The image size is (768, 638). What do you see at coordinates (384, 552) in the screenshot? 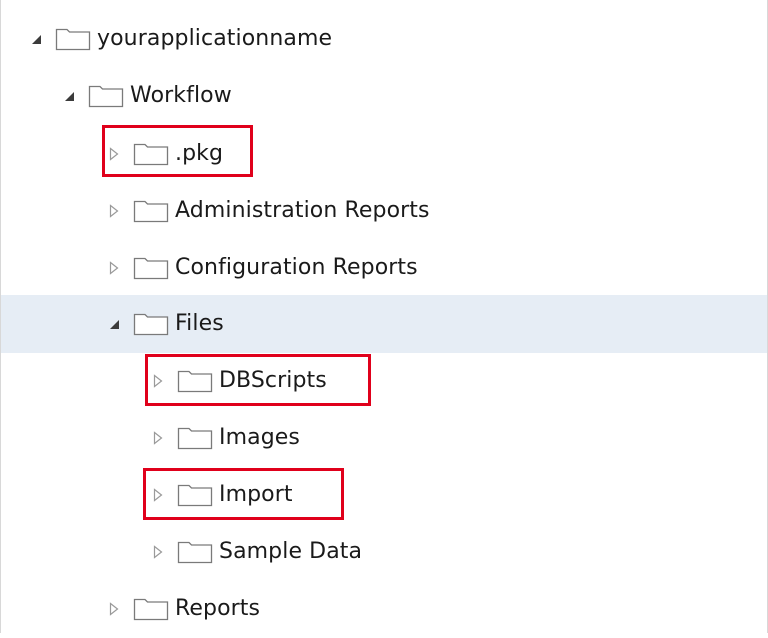
I see `tree-row-sample-data: Sample Data` at bounding box center [384, 552].